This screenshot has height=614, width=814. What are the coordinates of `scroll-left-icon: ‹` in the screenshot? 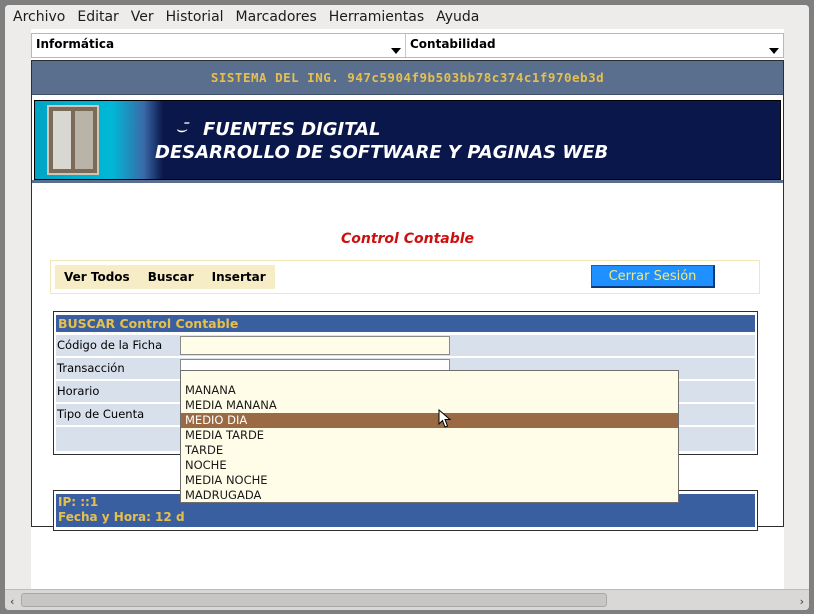 It's located at (12, 601).